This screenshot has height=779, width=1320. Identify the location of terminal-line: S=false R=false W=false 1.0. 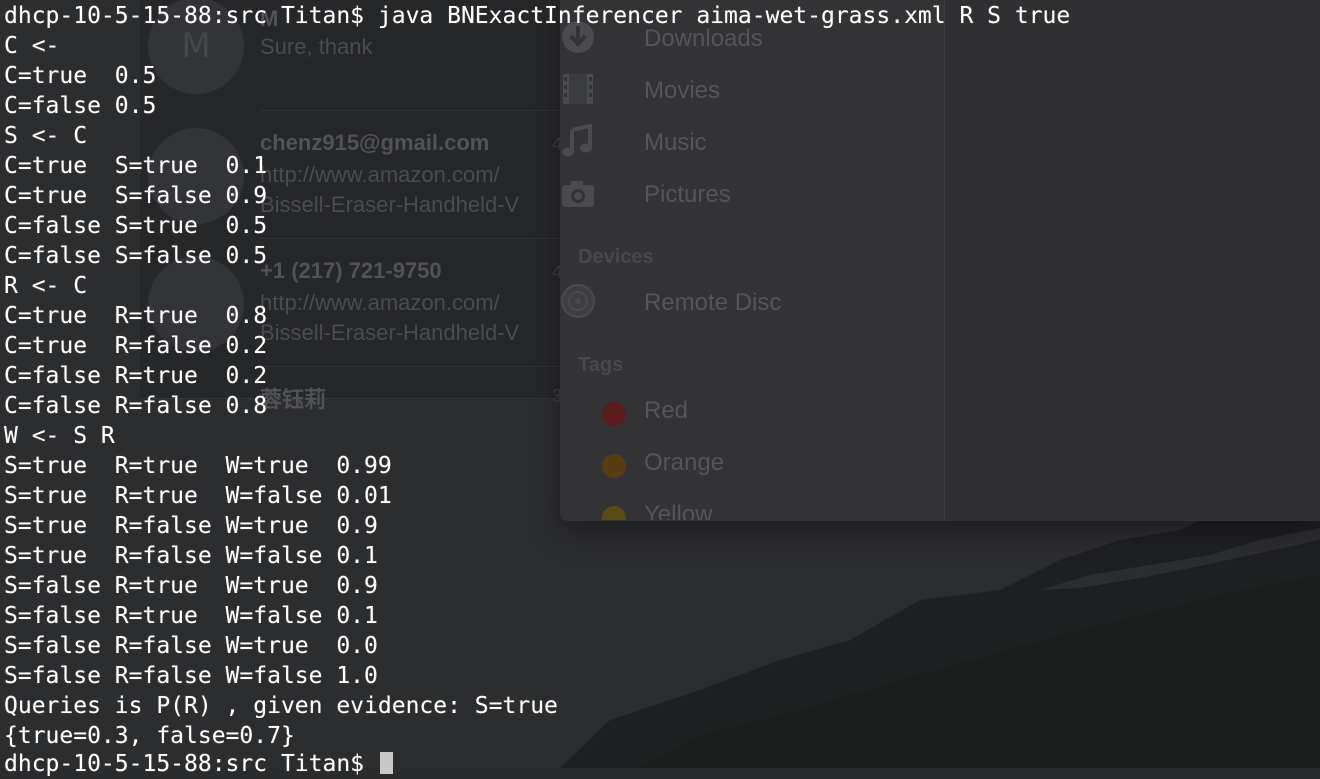
(191, 676).